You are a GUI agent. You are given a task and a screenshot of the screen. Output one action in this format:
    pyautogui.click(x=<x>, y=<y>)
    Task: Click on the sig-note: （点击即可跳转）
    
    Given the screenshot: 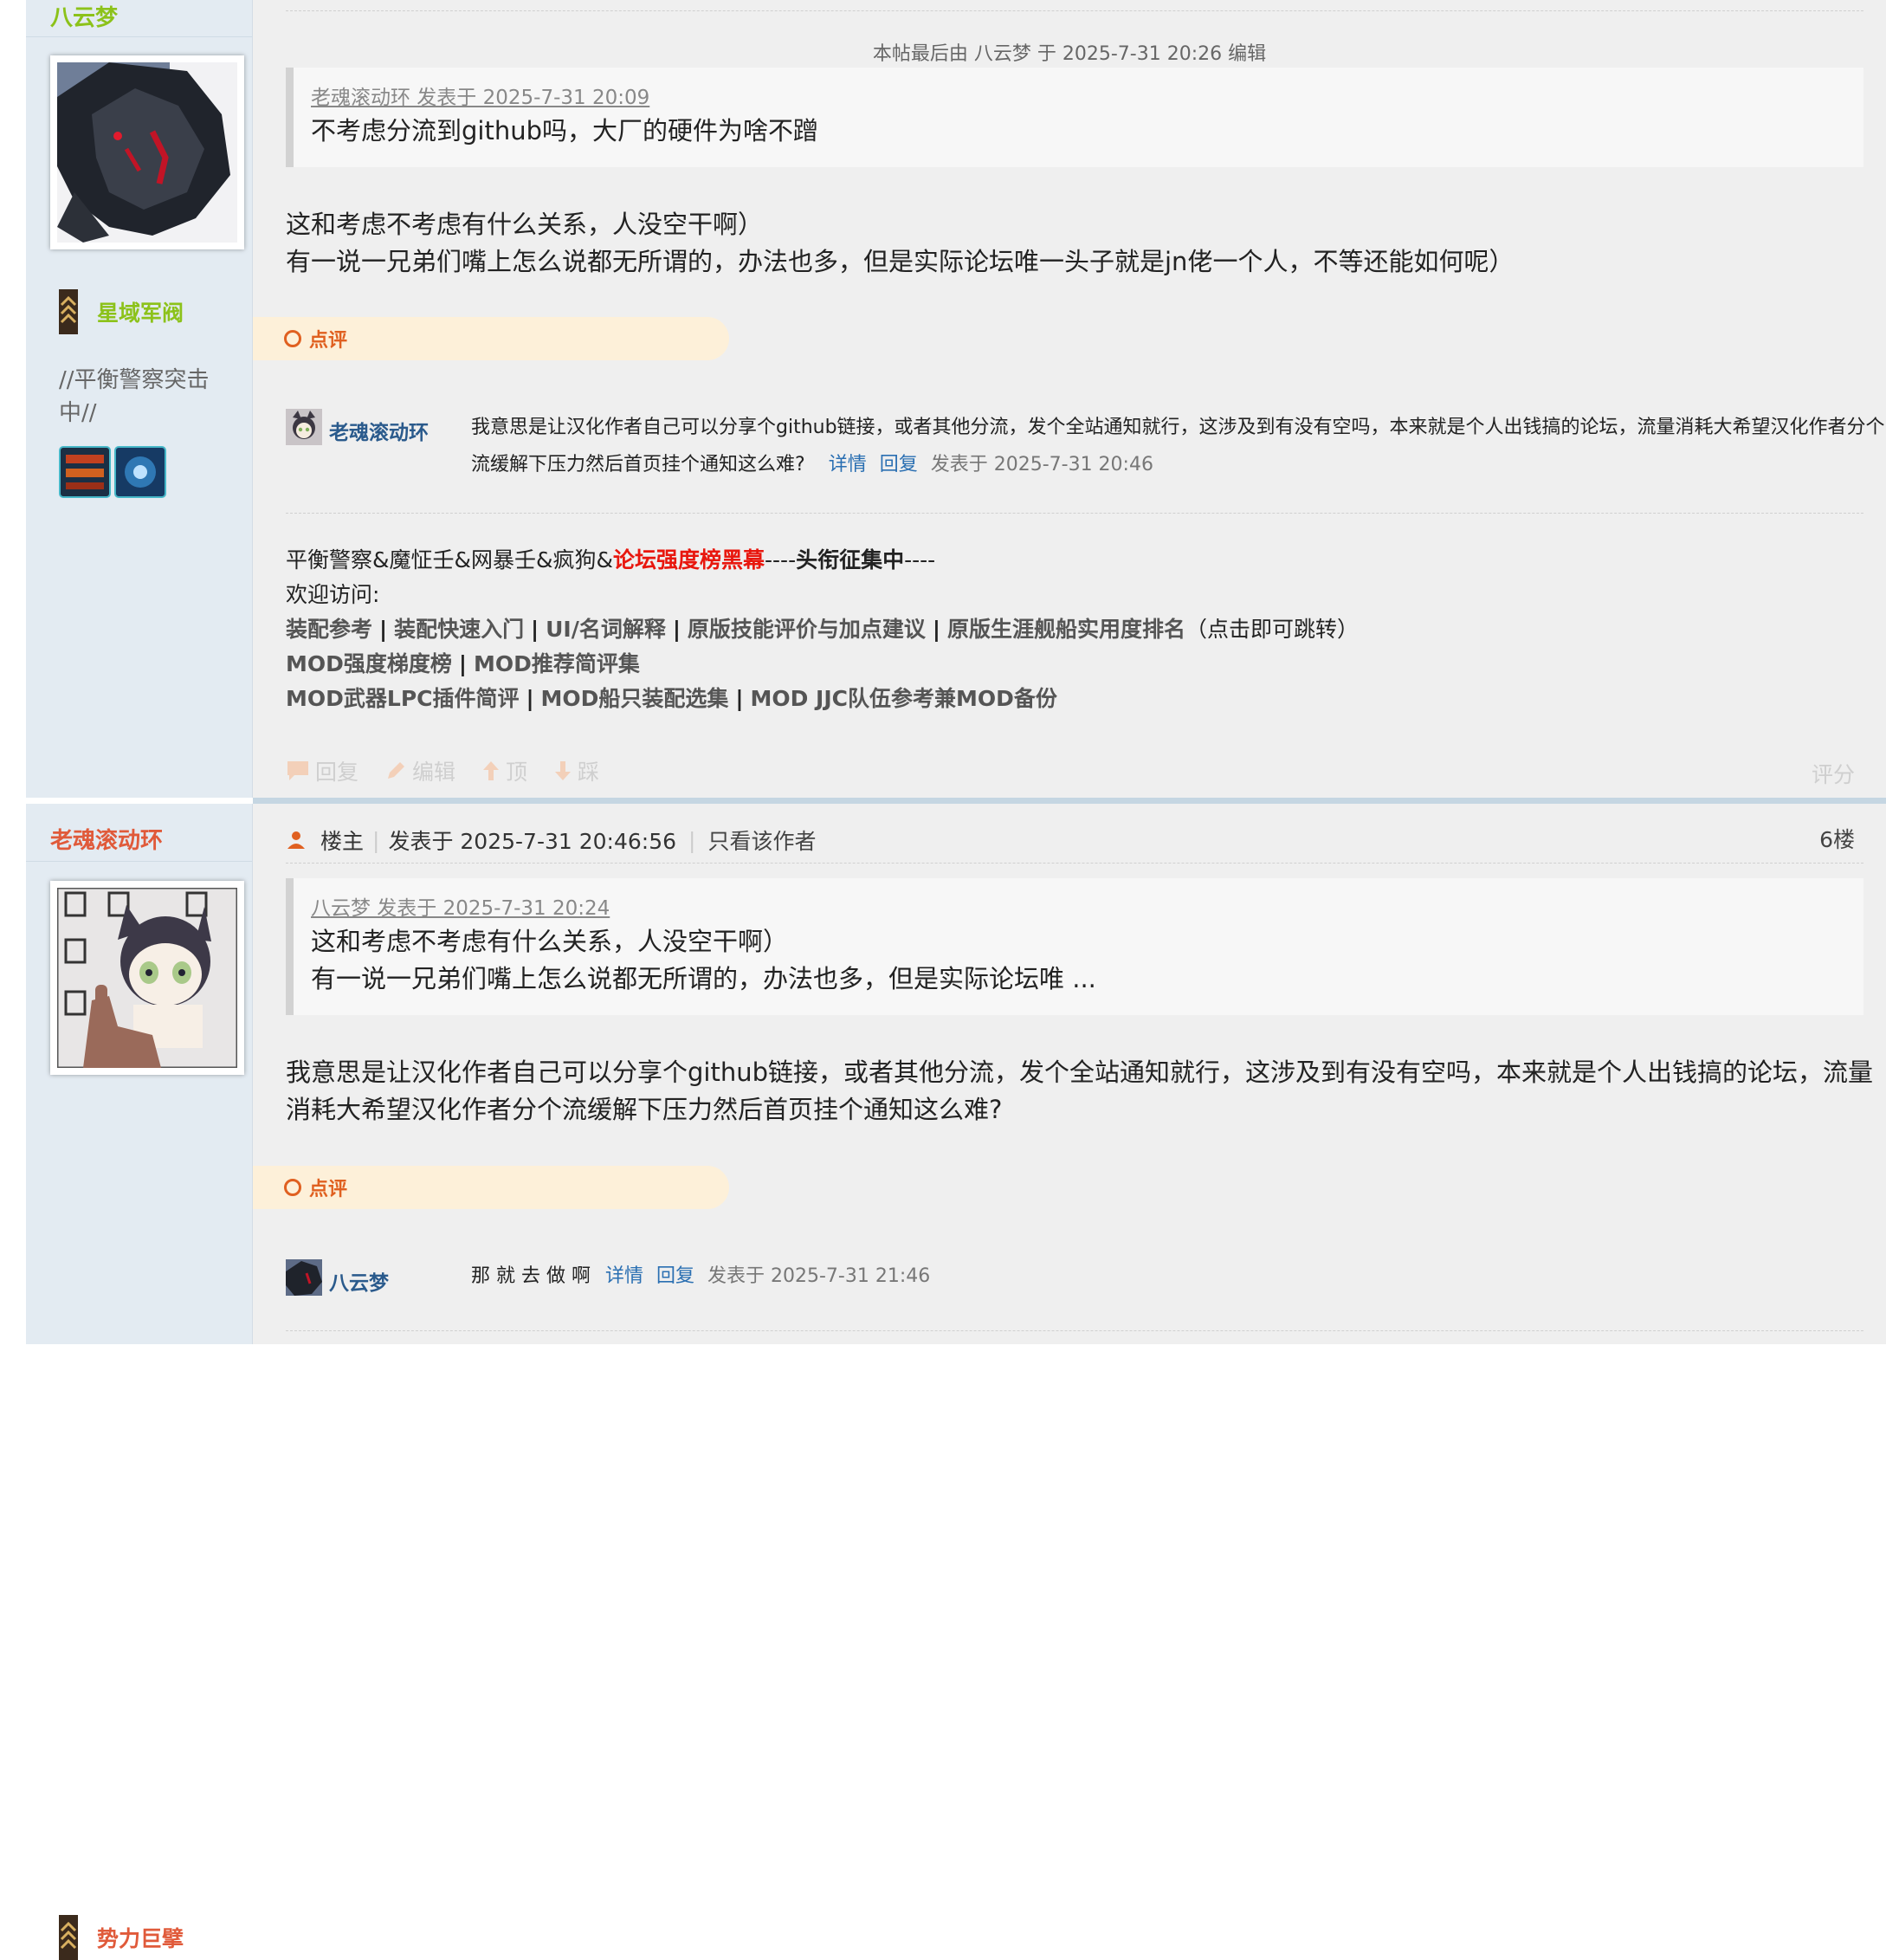 What is the action you would take?
    pyautogui.click(x=1272, y=629)
    